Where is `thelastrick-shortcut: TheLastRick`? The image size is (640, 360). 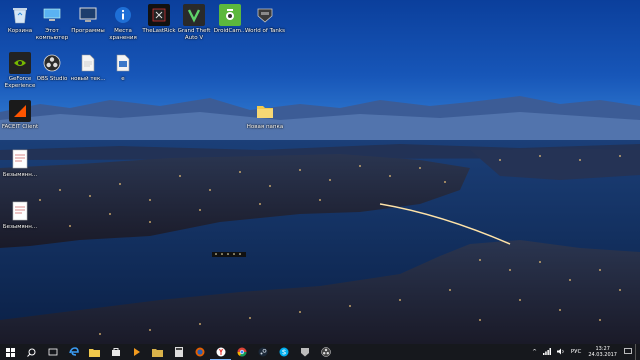 thelastrick-shortcut: TheLastRick is located at coordinates (159, 19).